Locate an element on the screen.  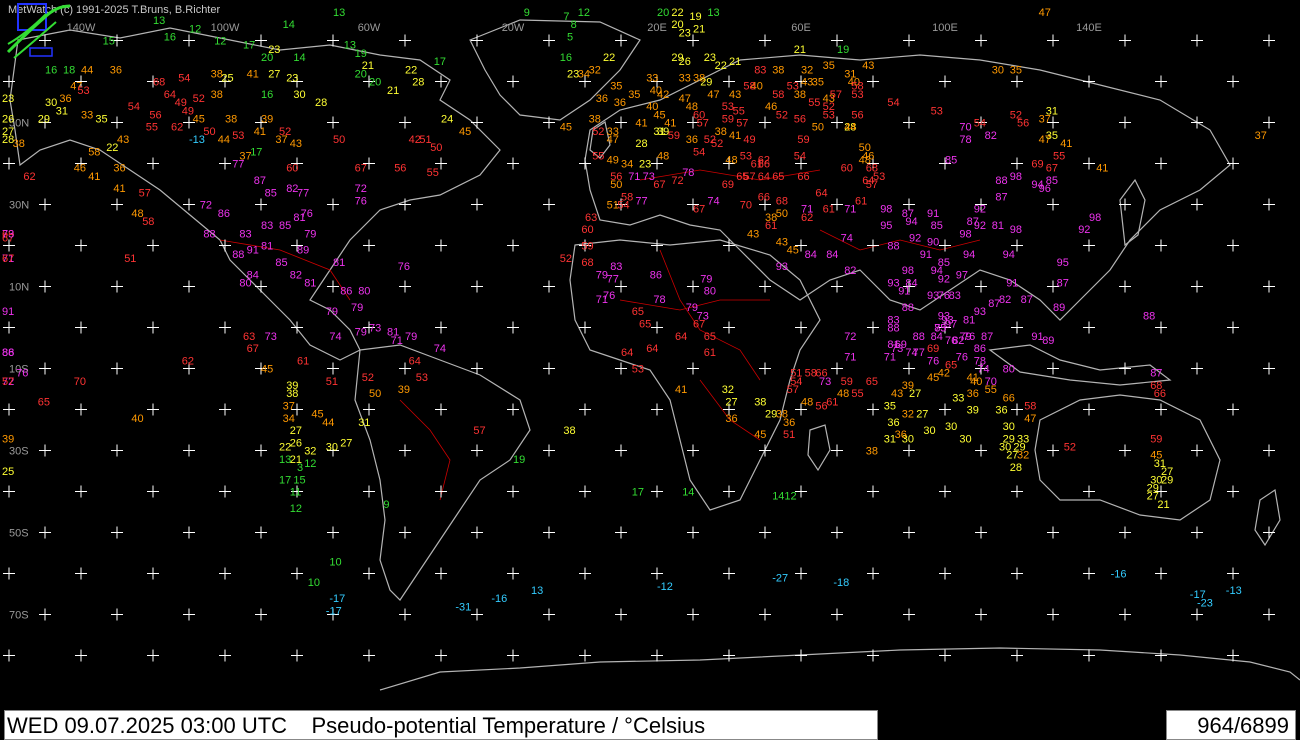
station-value: 95 is located at coordinates (886, 226).